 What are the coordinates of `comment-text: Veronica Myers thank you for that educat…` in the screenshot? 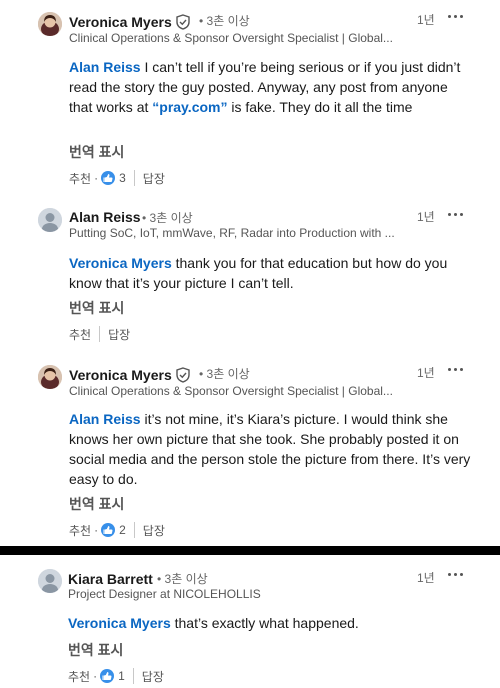 It's located at (258, 273).